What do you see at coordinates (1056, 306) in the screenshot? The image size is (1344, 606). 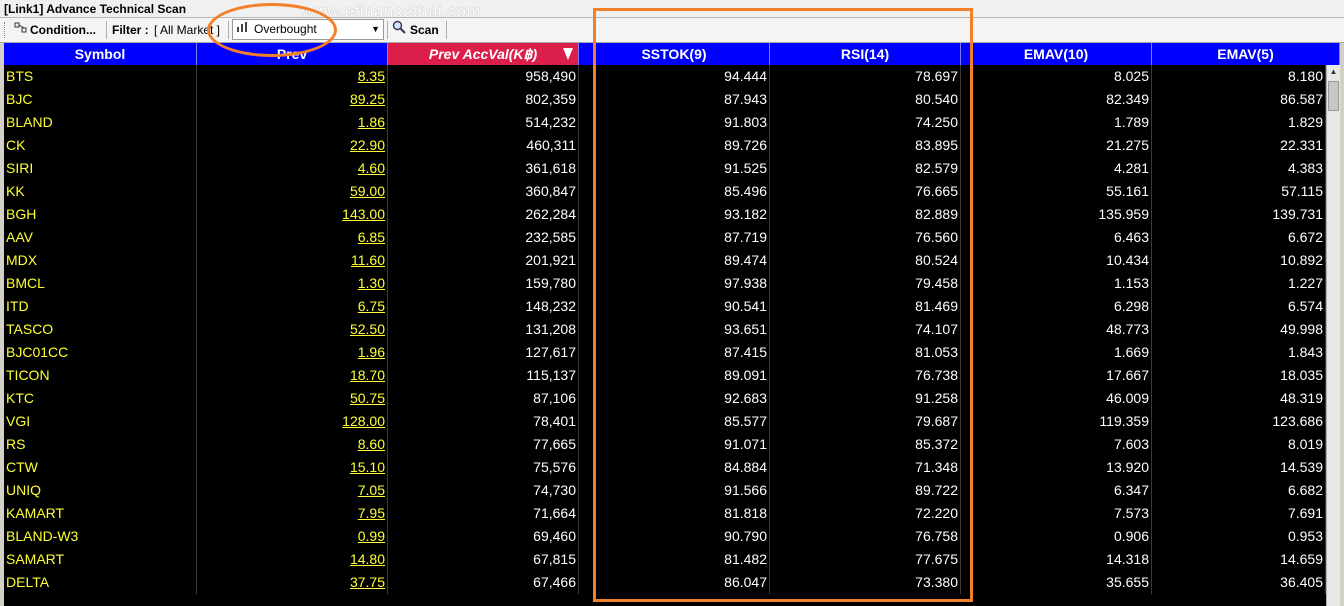 I see `cell-emav10: 6.298` at bounding box center [1056, 306].